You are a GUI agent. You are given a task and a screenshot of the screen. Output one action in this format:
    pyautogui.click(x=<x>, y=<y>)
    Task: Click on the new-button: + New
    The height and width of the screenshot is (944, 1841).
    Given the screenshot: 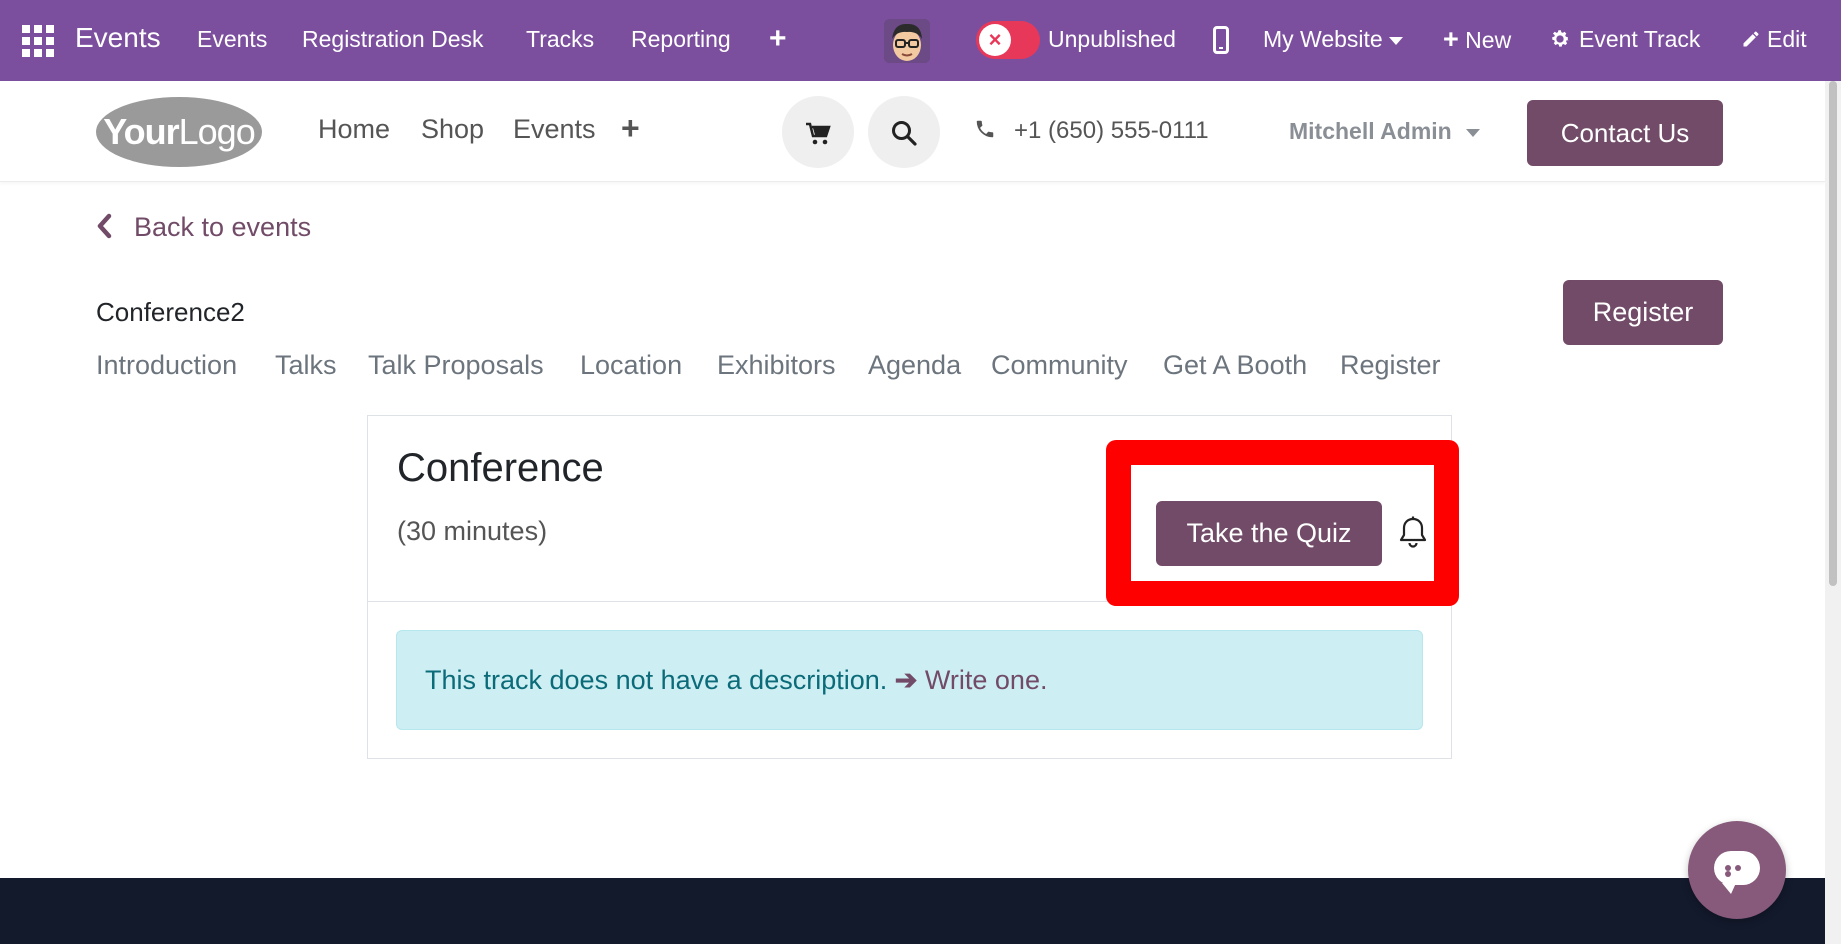 What is the action you would take?
    pyautogui.click(x=1477, y=39)
    